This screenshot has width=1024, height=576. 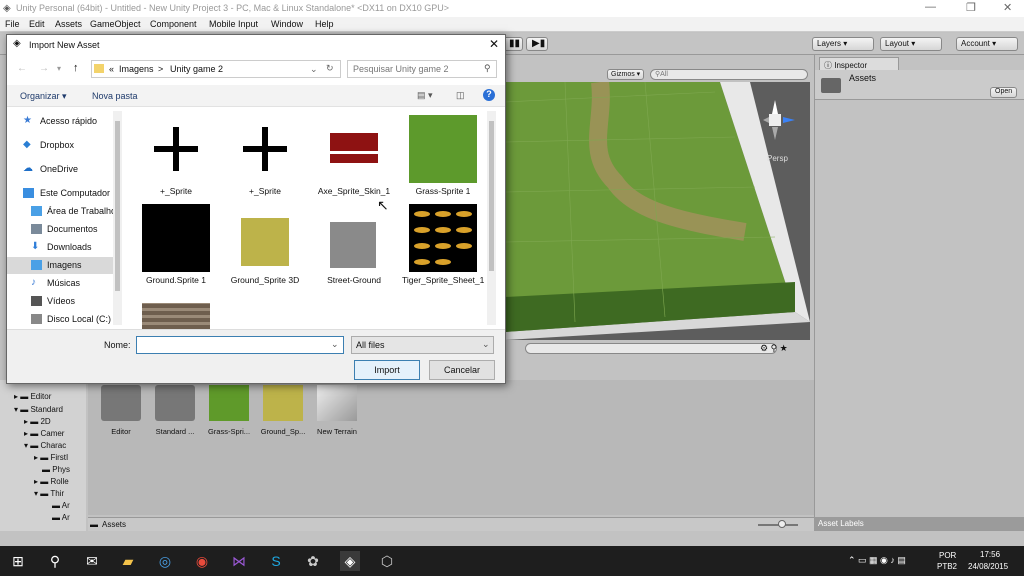 What do you see at coordinates (947, 555) in the screenshot?
I see `language-indicator: POR` at bounding box center [947, 555].